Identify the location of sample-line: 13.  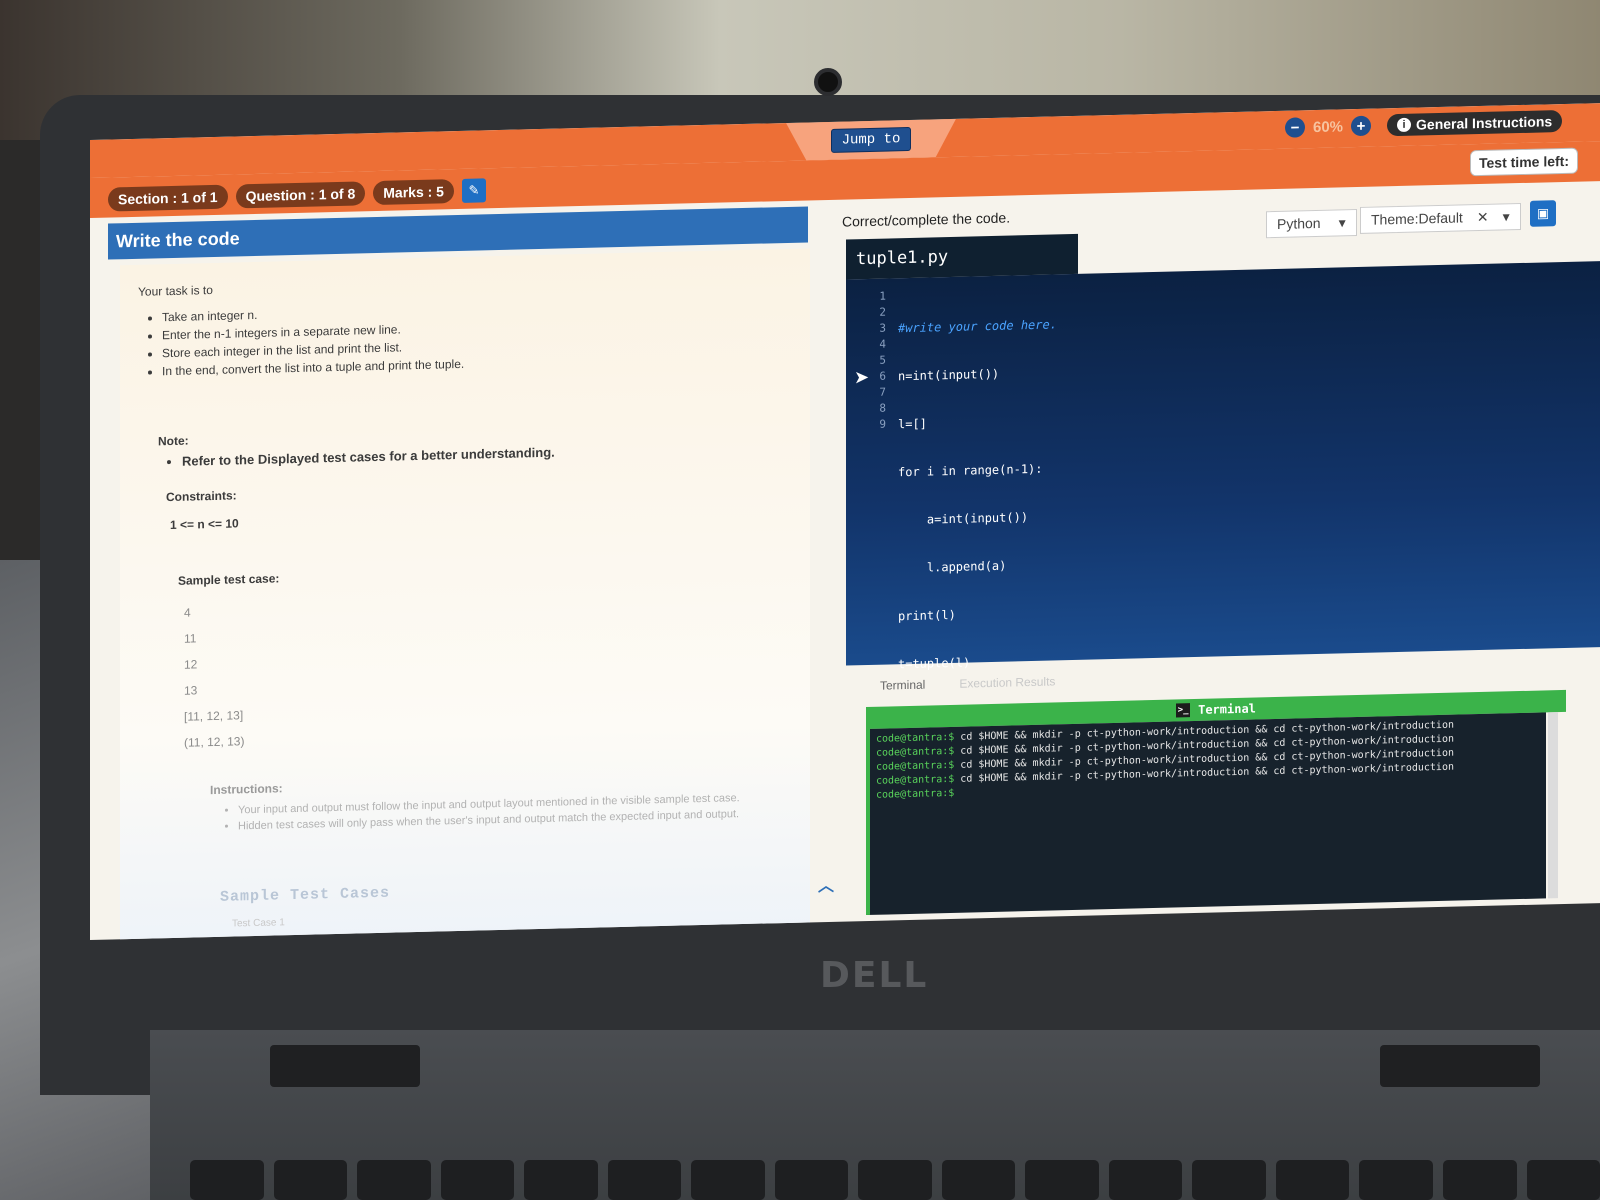
(191, 690).